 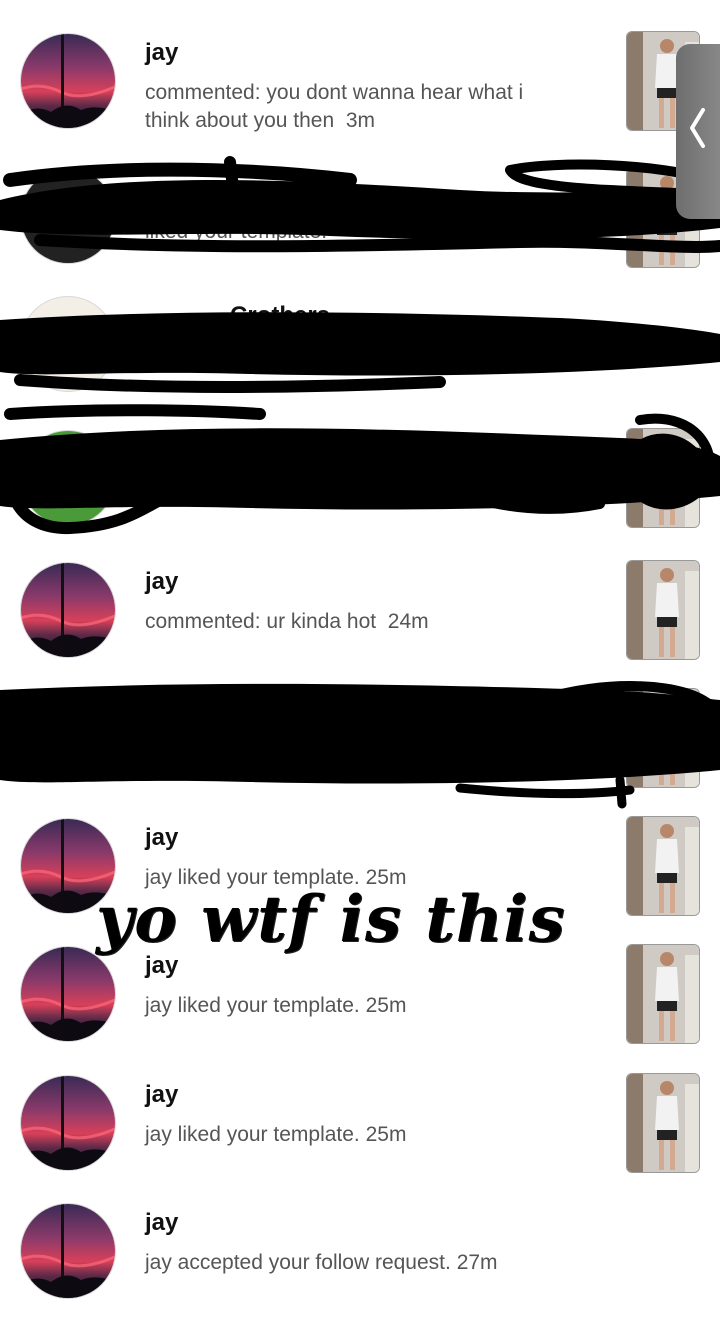 What do you see at coordinates (408, 621) in the screenshot?
I see `notification-time: 24m` at bounding box center [408, 621].